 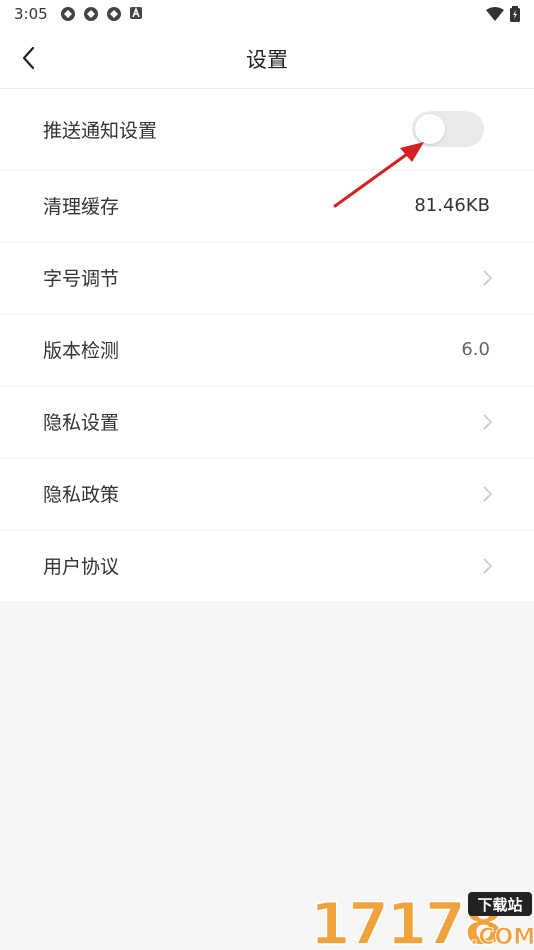 What do you see at coordinates (267, 278) in the screenshot?
I see `settings-item-font-size: 字号调节` at bounding box center [267, 278].